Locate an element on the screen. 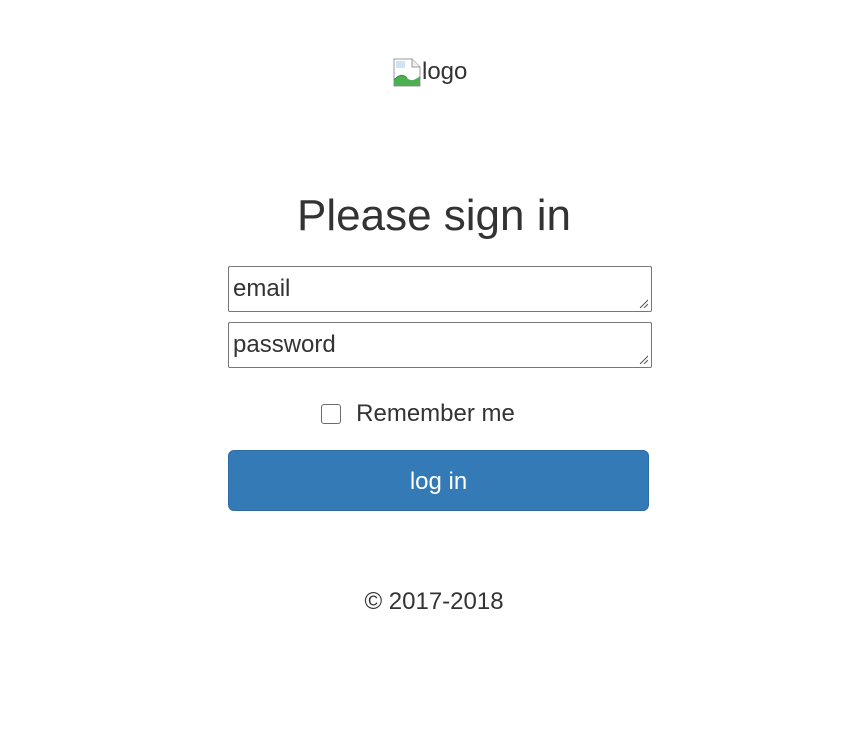  email-field is located at coordinates (440, 289).